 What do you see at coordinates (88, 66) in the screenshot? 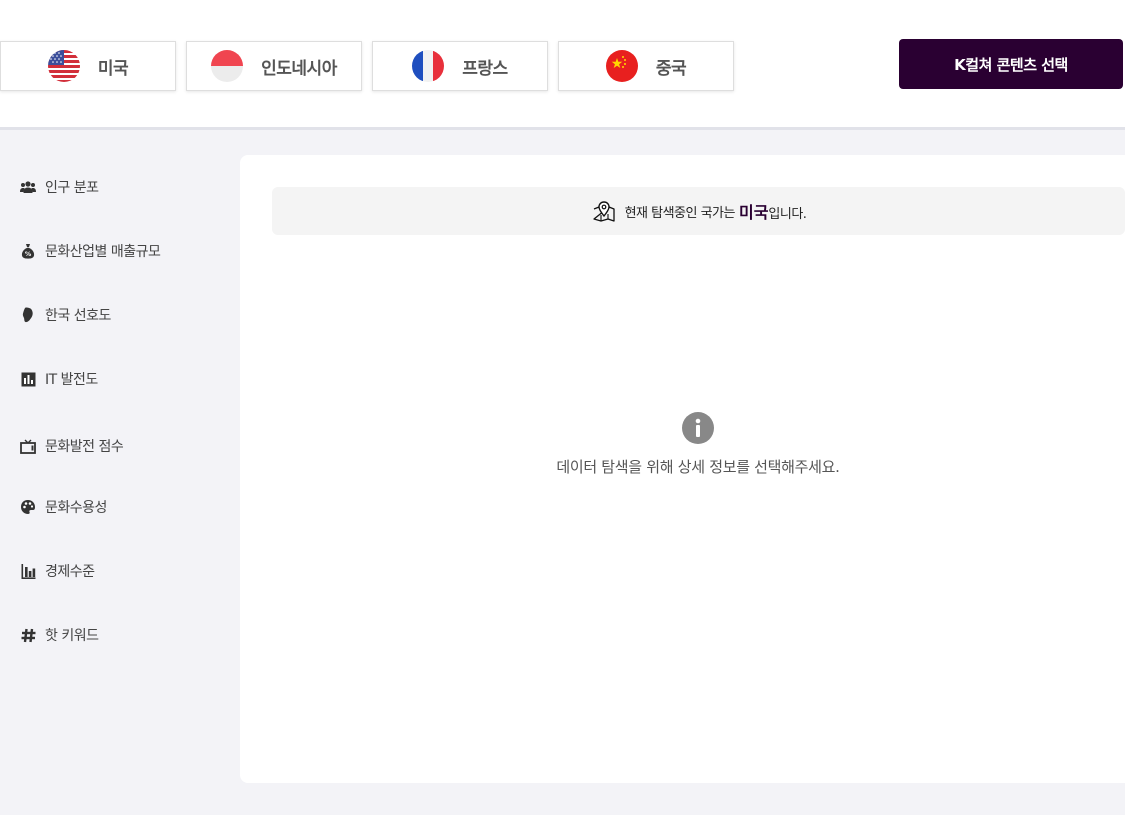
I see `country-tab-usa: 미국` at bounding box center [88, 66].